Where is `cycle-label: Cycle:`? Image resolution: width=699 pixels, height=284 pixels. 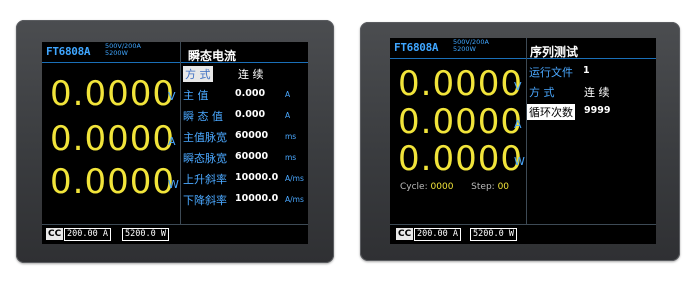
cycle-label: Cycle: is located at coordinates (414, 187).